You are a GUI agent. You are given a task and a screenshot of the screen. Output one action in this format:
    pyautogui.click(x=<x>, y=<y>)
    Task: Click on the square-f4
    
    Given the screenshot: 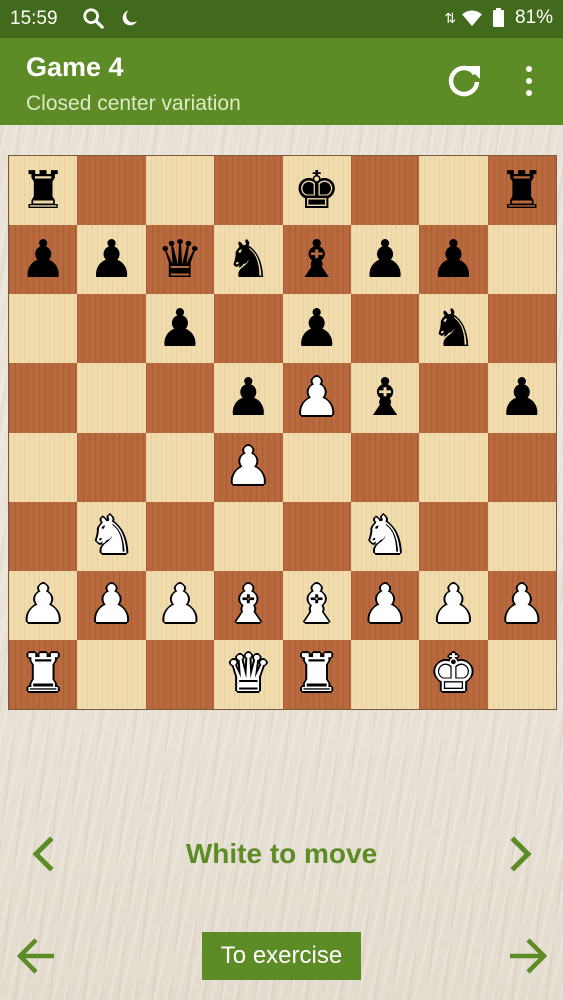 What is the action you would take?
    pyautogui.click(x=385, y=467)
    